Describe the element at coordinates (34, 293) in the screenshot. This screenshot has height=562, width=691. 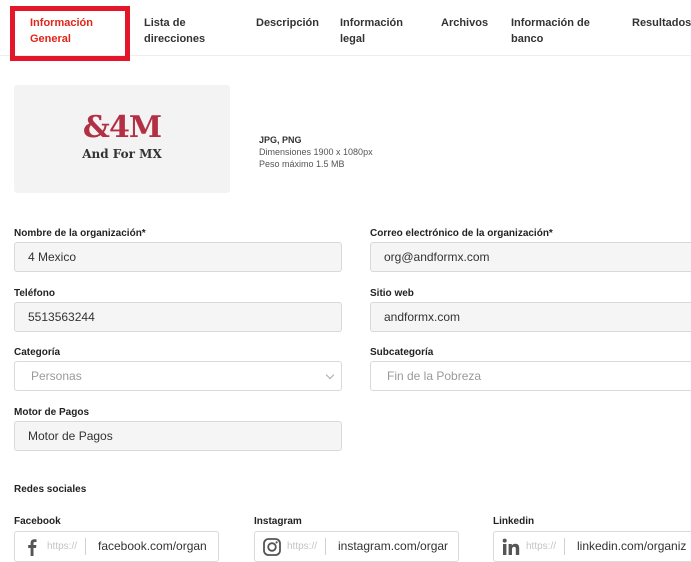
I see `phone-label: Teléfono` at that location.